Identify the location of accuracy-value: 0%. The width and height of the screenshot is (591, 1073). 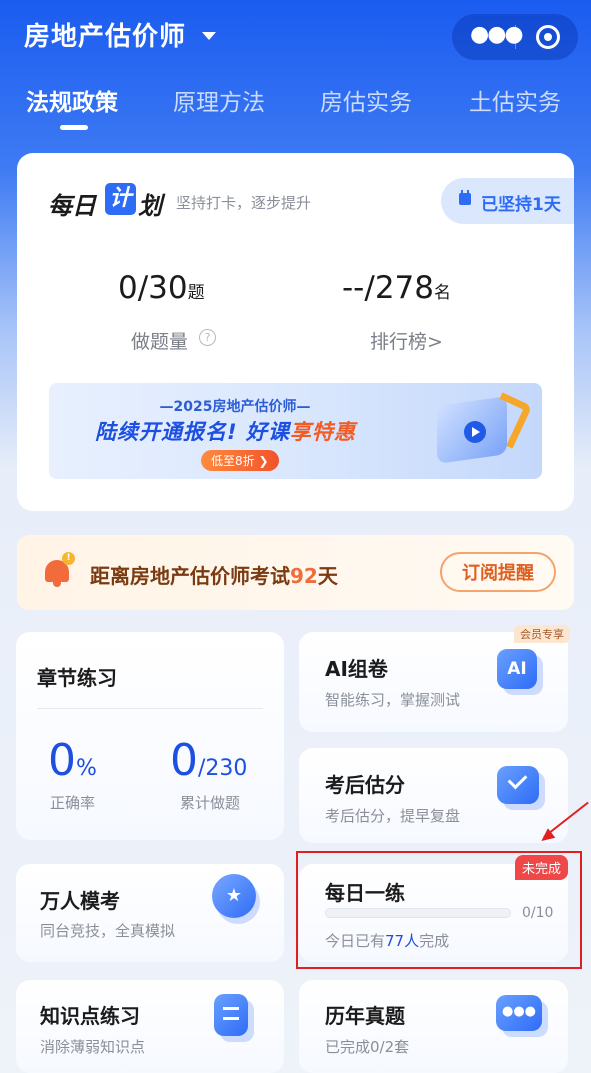
(72, 760).